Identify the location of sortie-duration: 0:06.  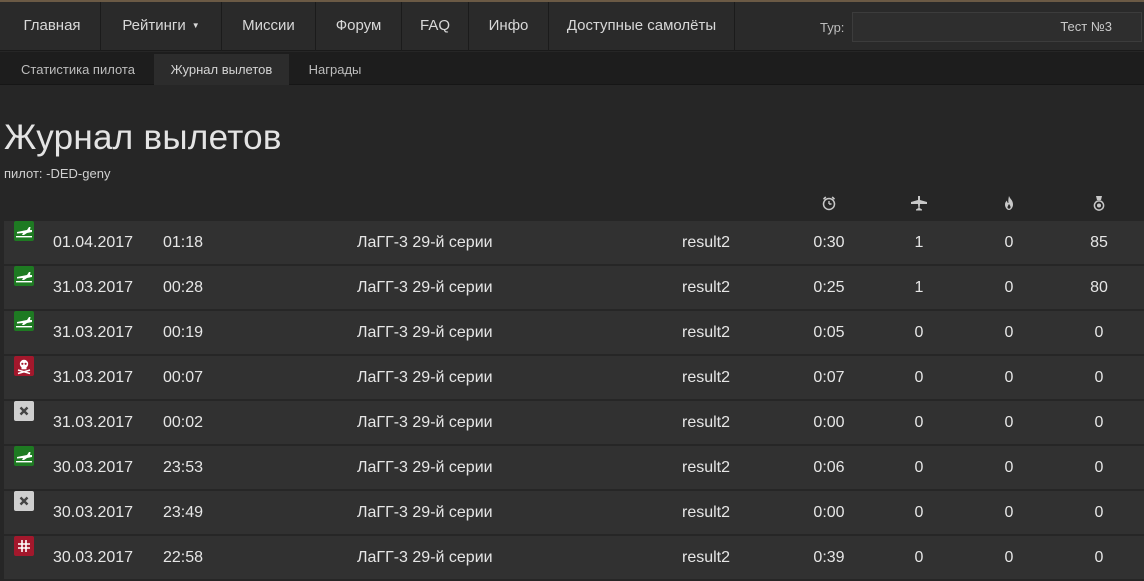
(829, 467).